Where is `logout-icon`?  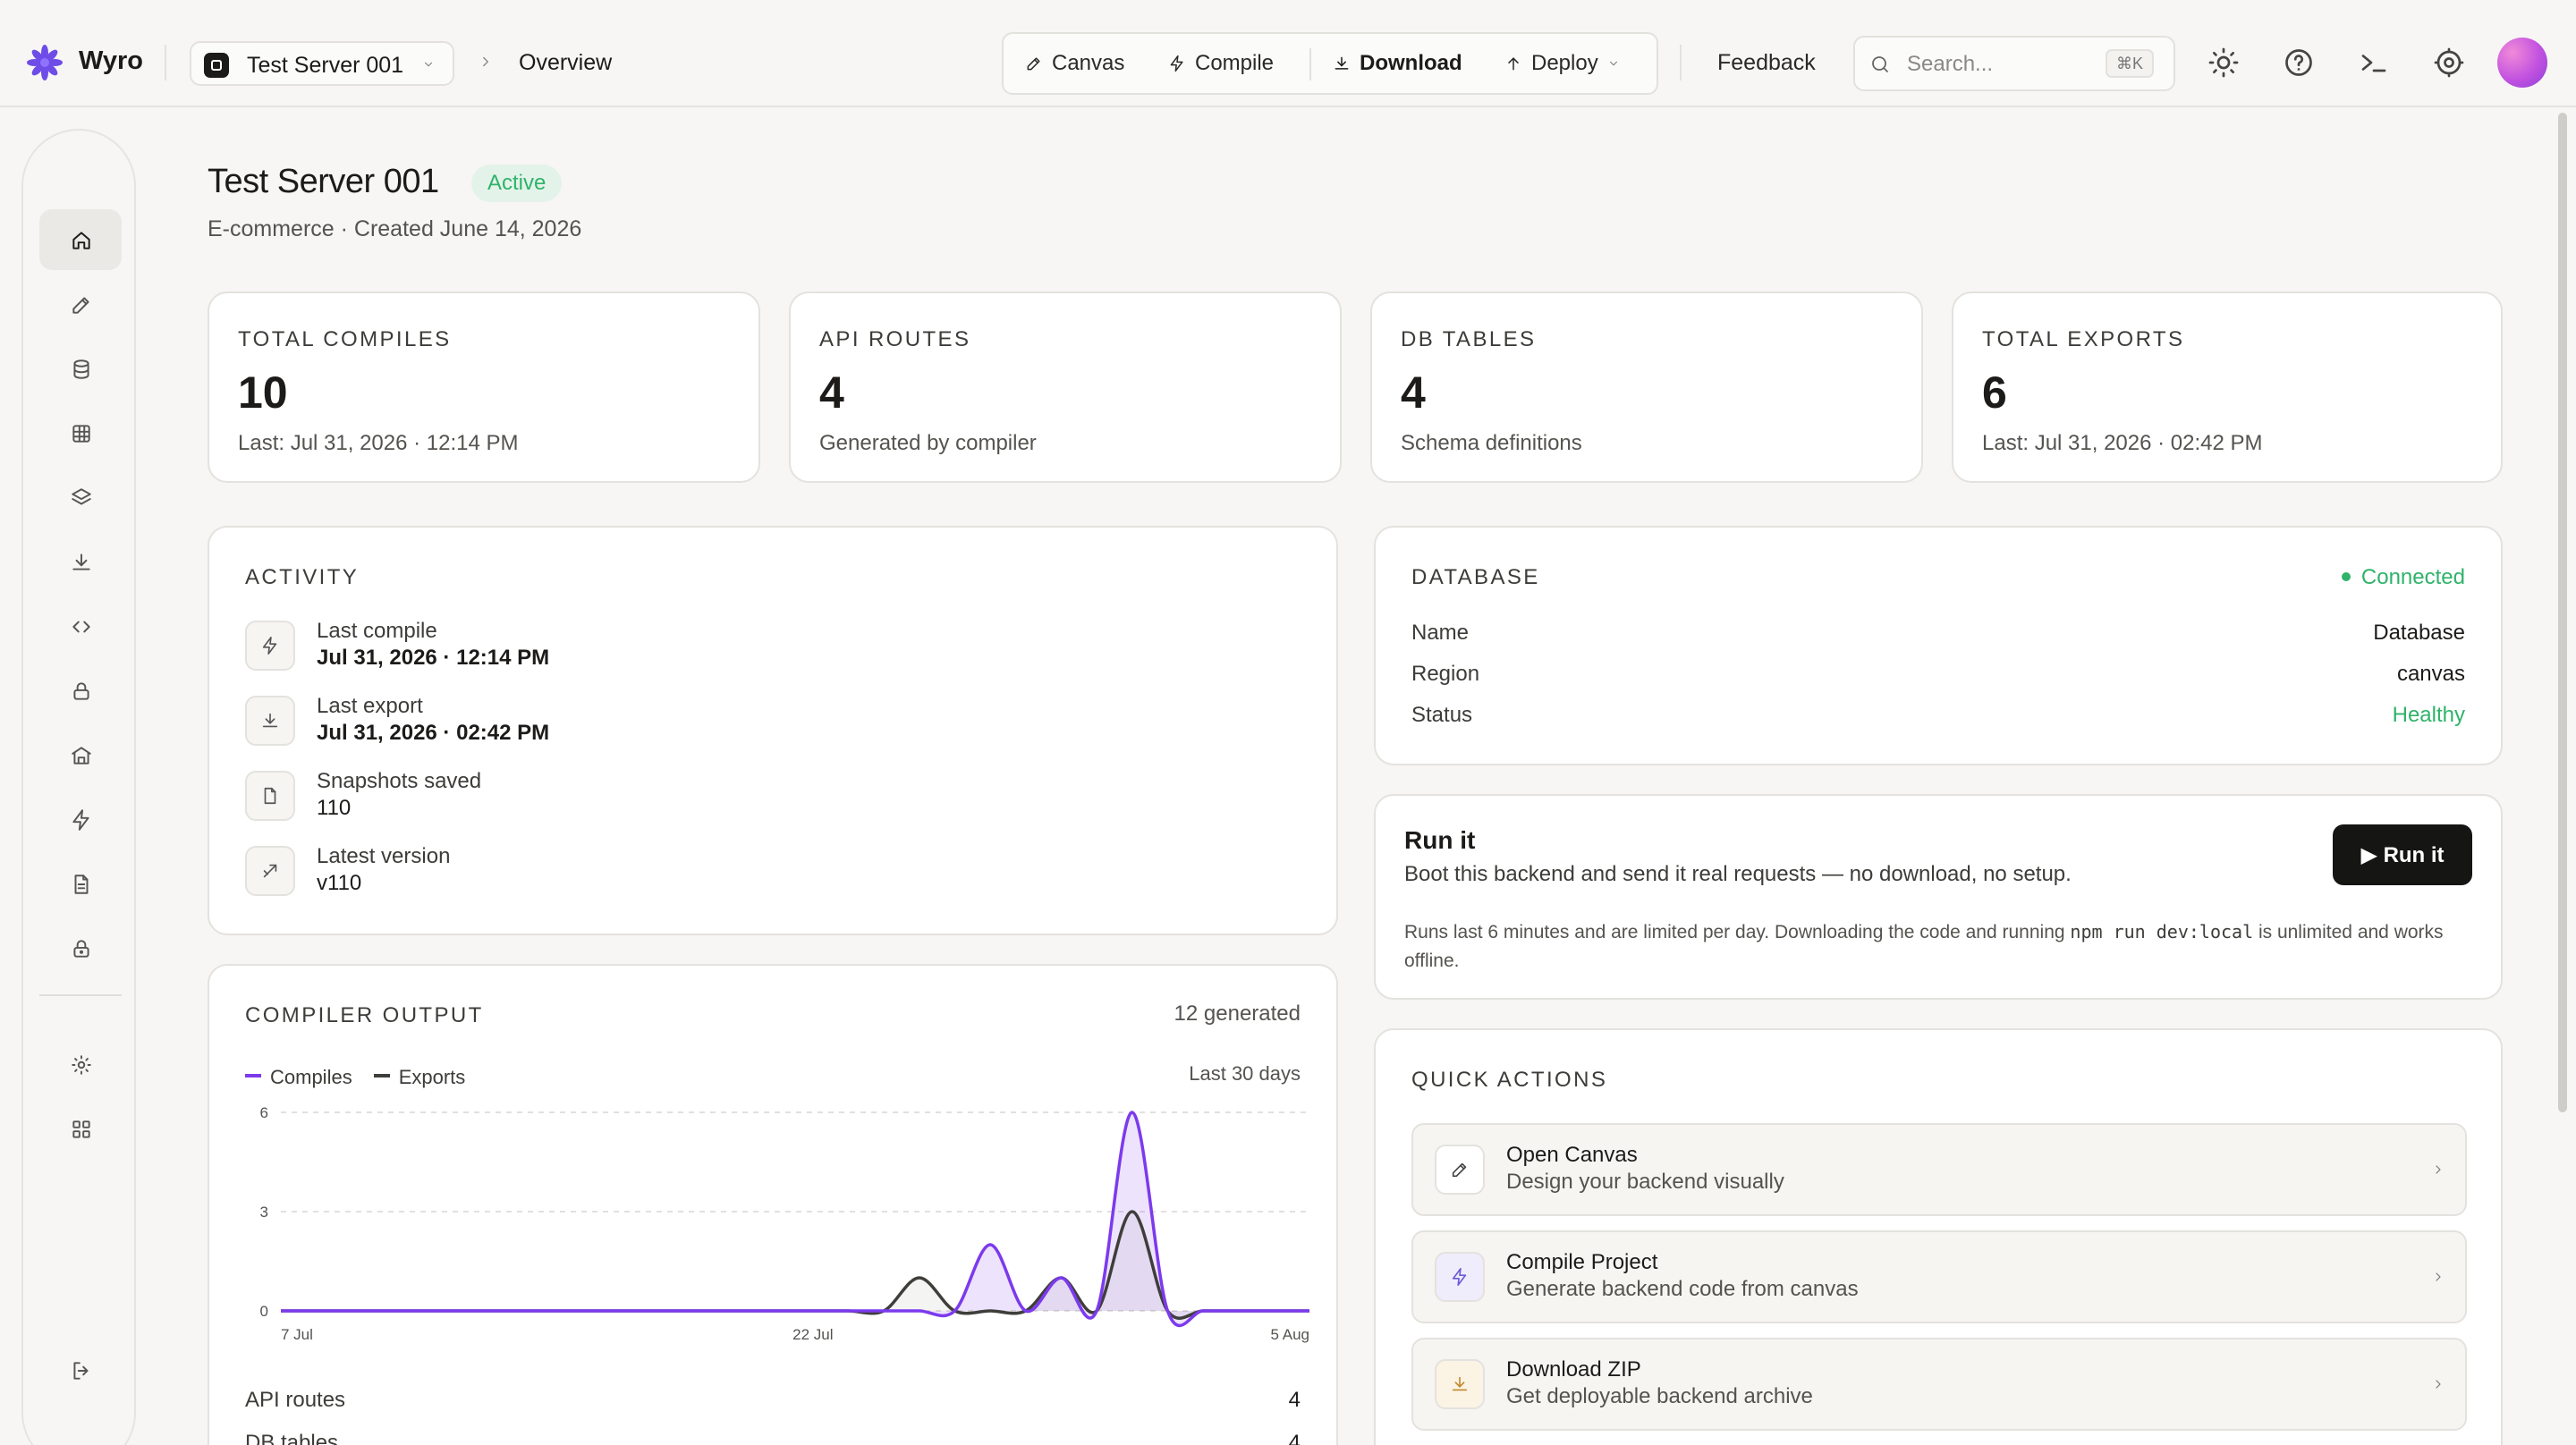 logout-icon is located at coordinates (81, 1370).